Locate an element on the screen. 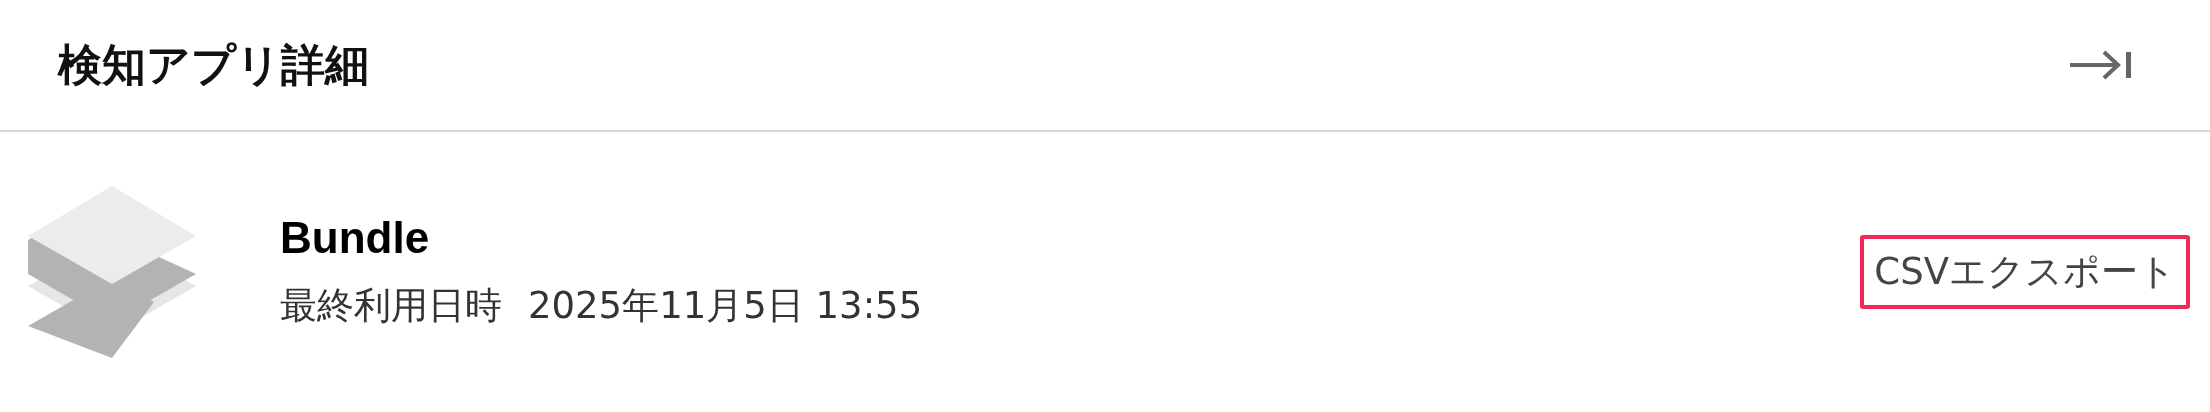 The image size is (2210, 412). layers-icon is located at coordinates (112, 272).